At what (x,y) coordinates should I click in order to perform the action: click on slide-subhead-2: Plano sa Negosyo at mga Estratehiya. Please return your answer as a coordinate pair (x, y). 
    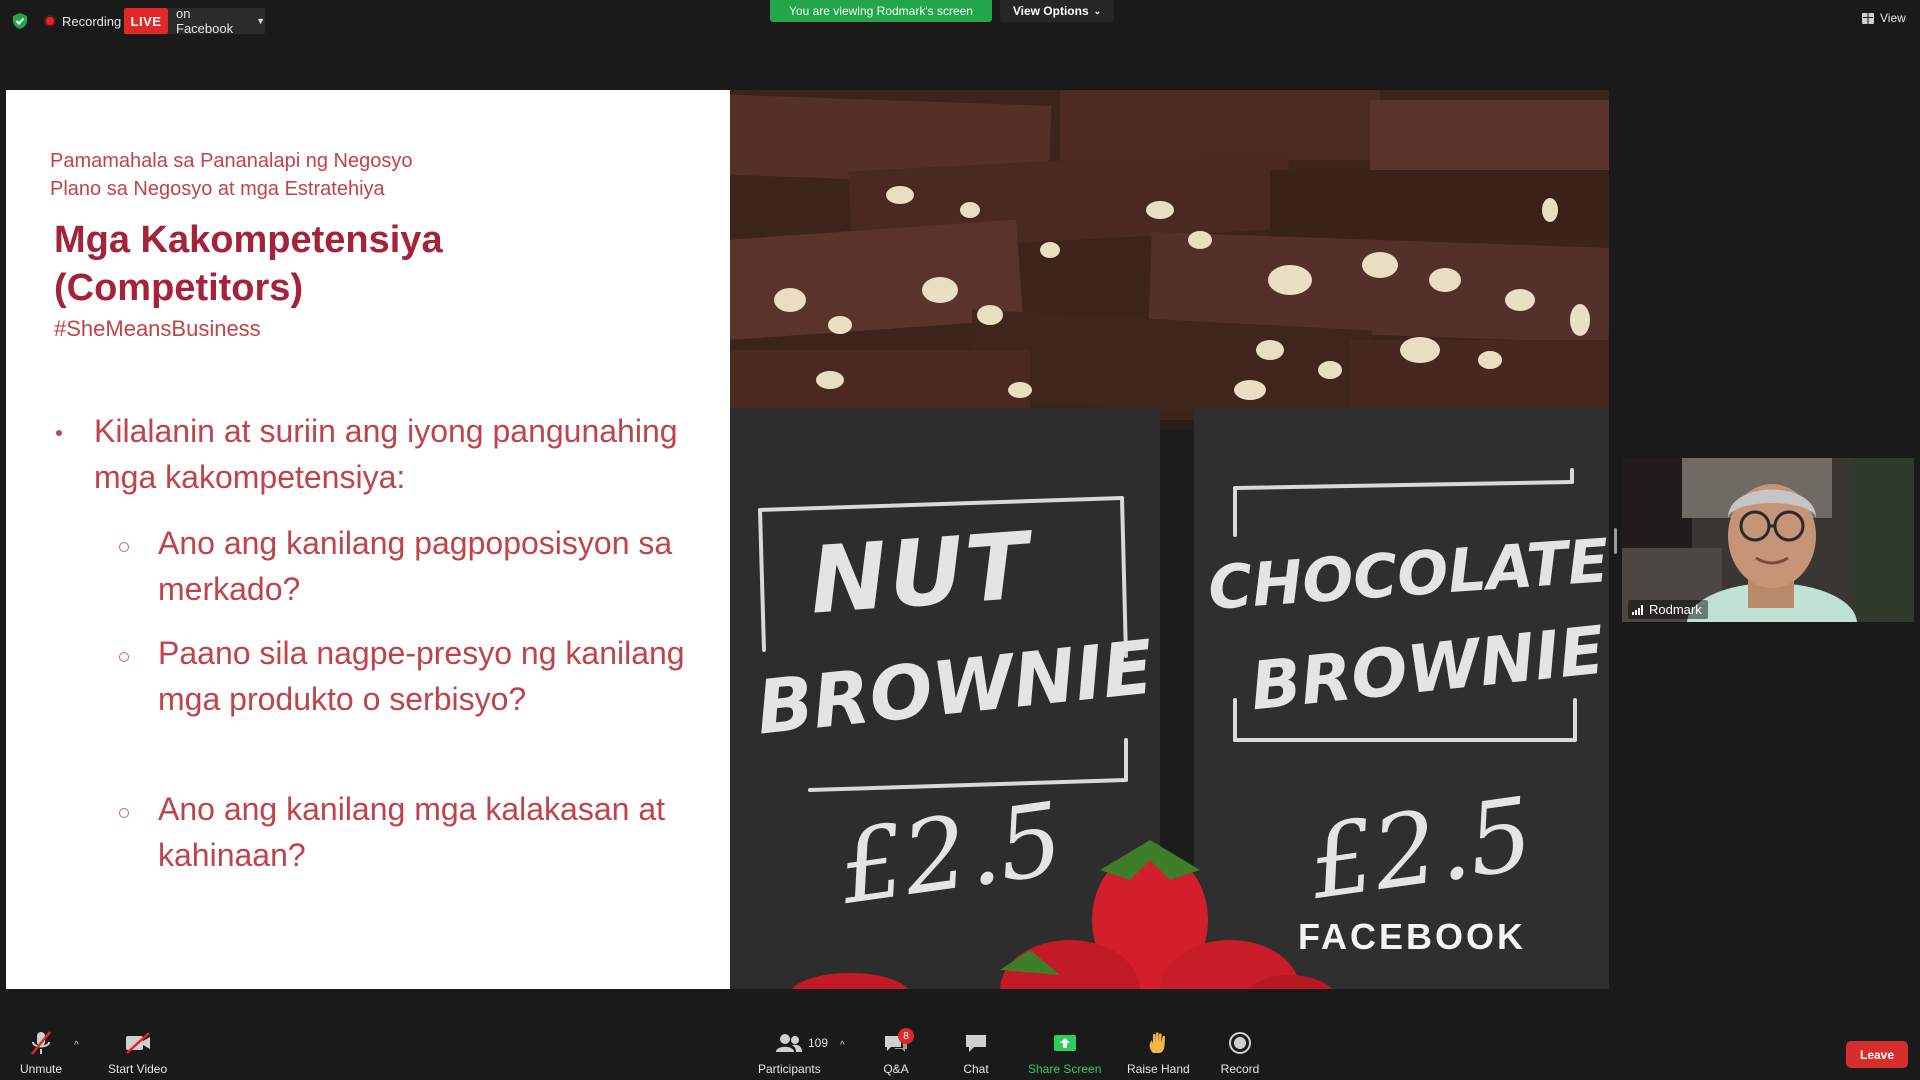
    Looking at the image, I should click on (217, 189).